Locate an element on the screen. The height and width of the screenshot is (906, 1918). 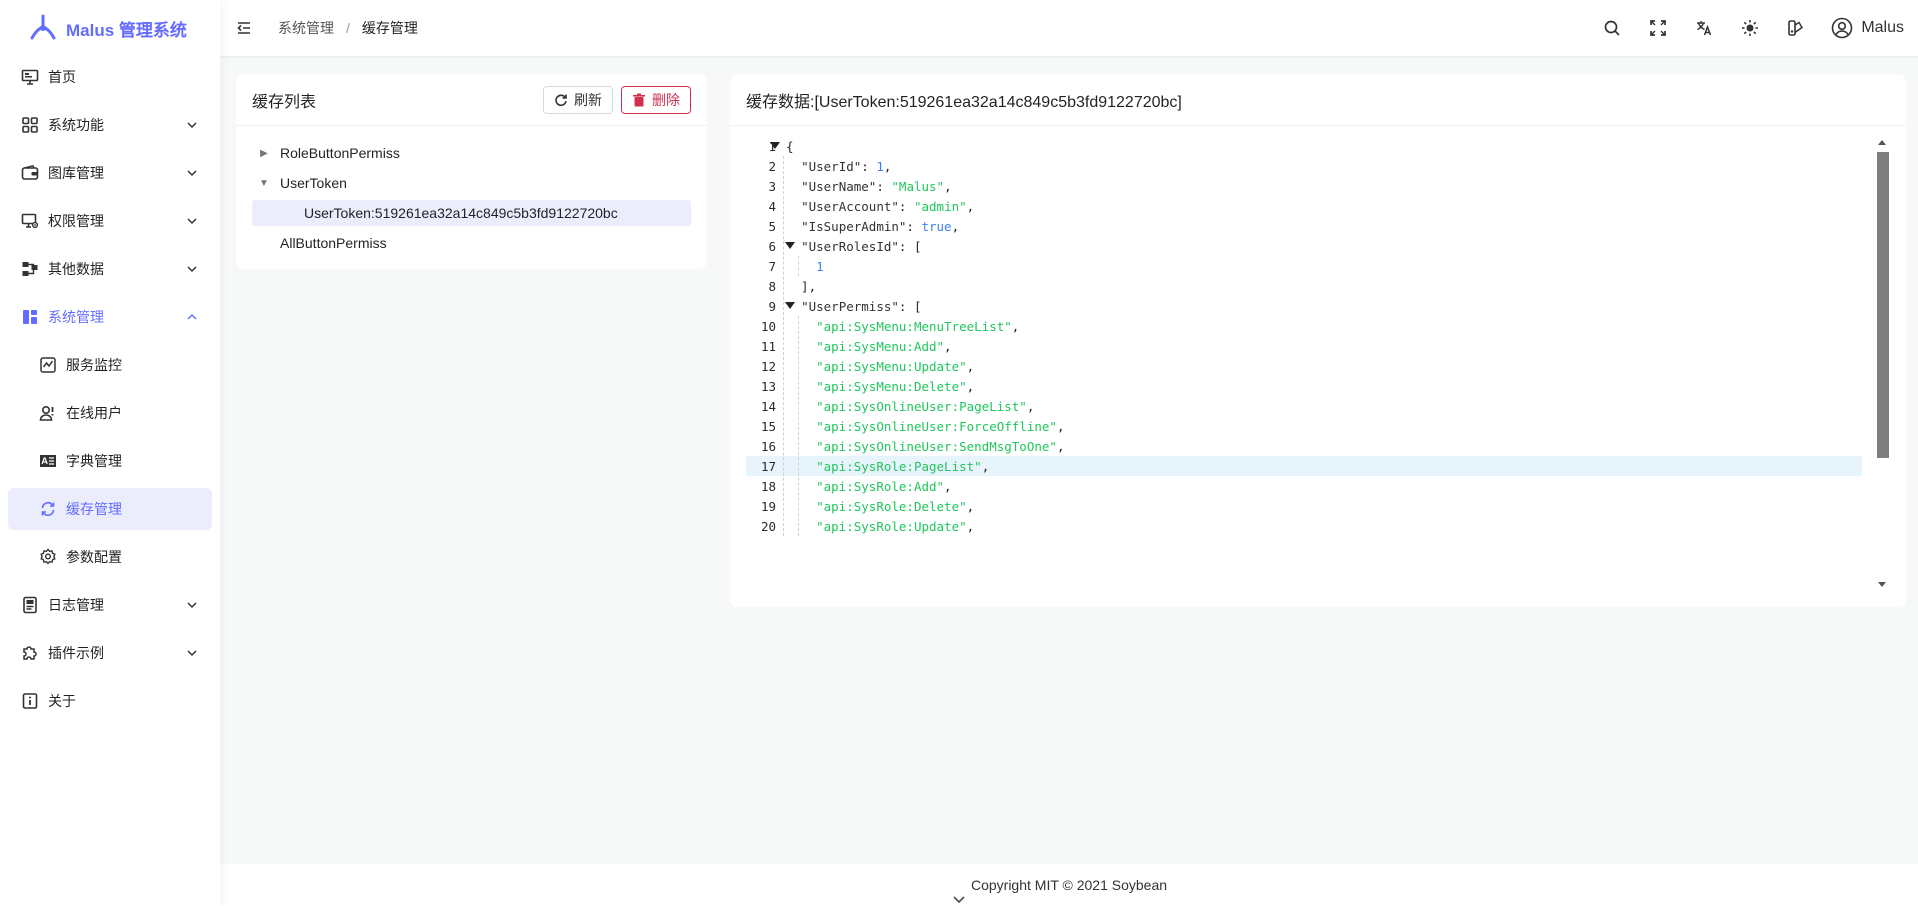
line-number: 4 is located at coordinates (772, 206).